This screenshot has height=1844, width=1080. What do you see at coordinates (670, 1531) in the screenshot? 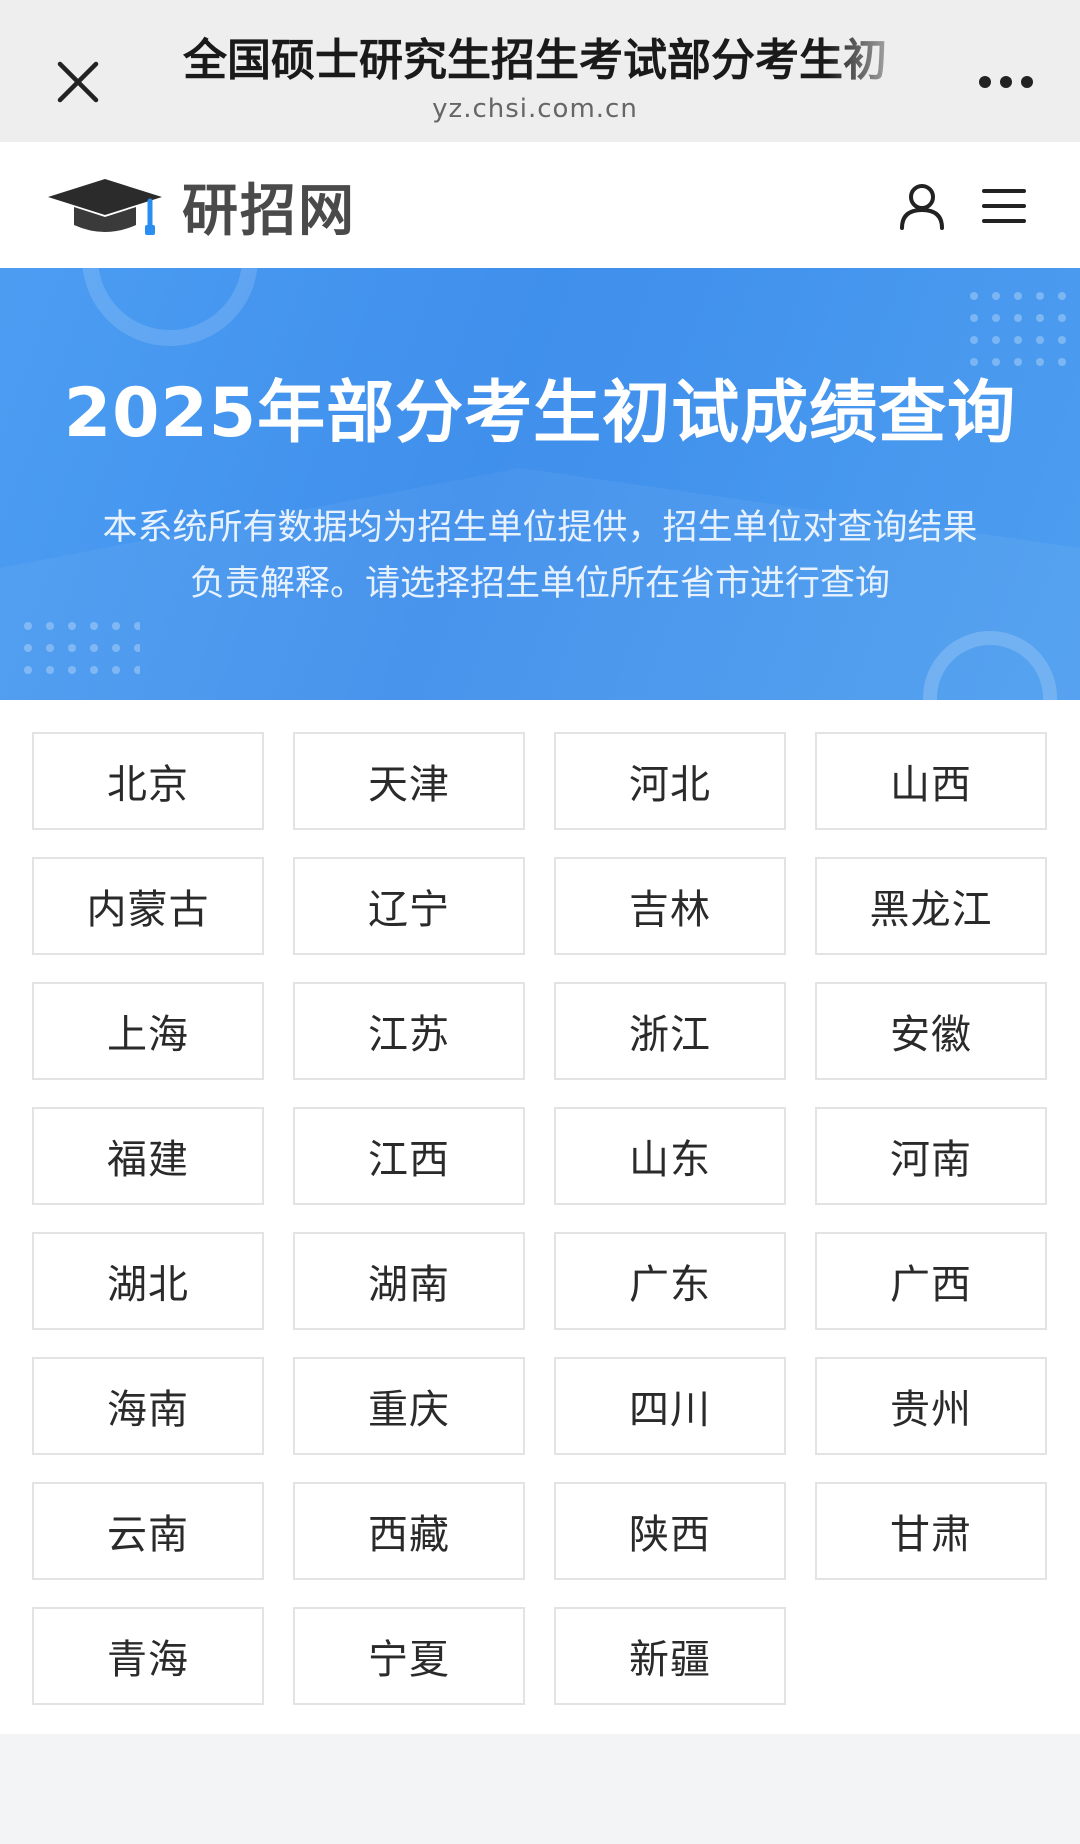
I see `province-button: 陕西` at bounding box center [670, 1531].